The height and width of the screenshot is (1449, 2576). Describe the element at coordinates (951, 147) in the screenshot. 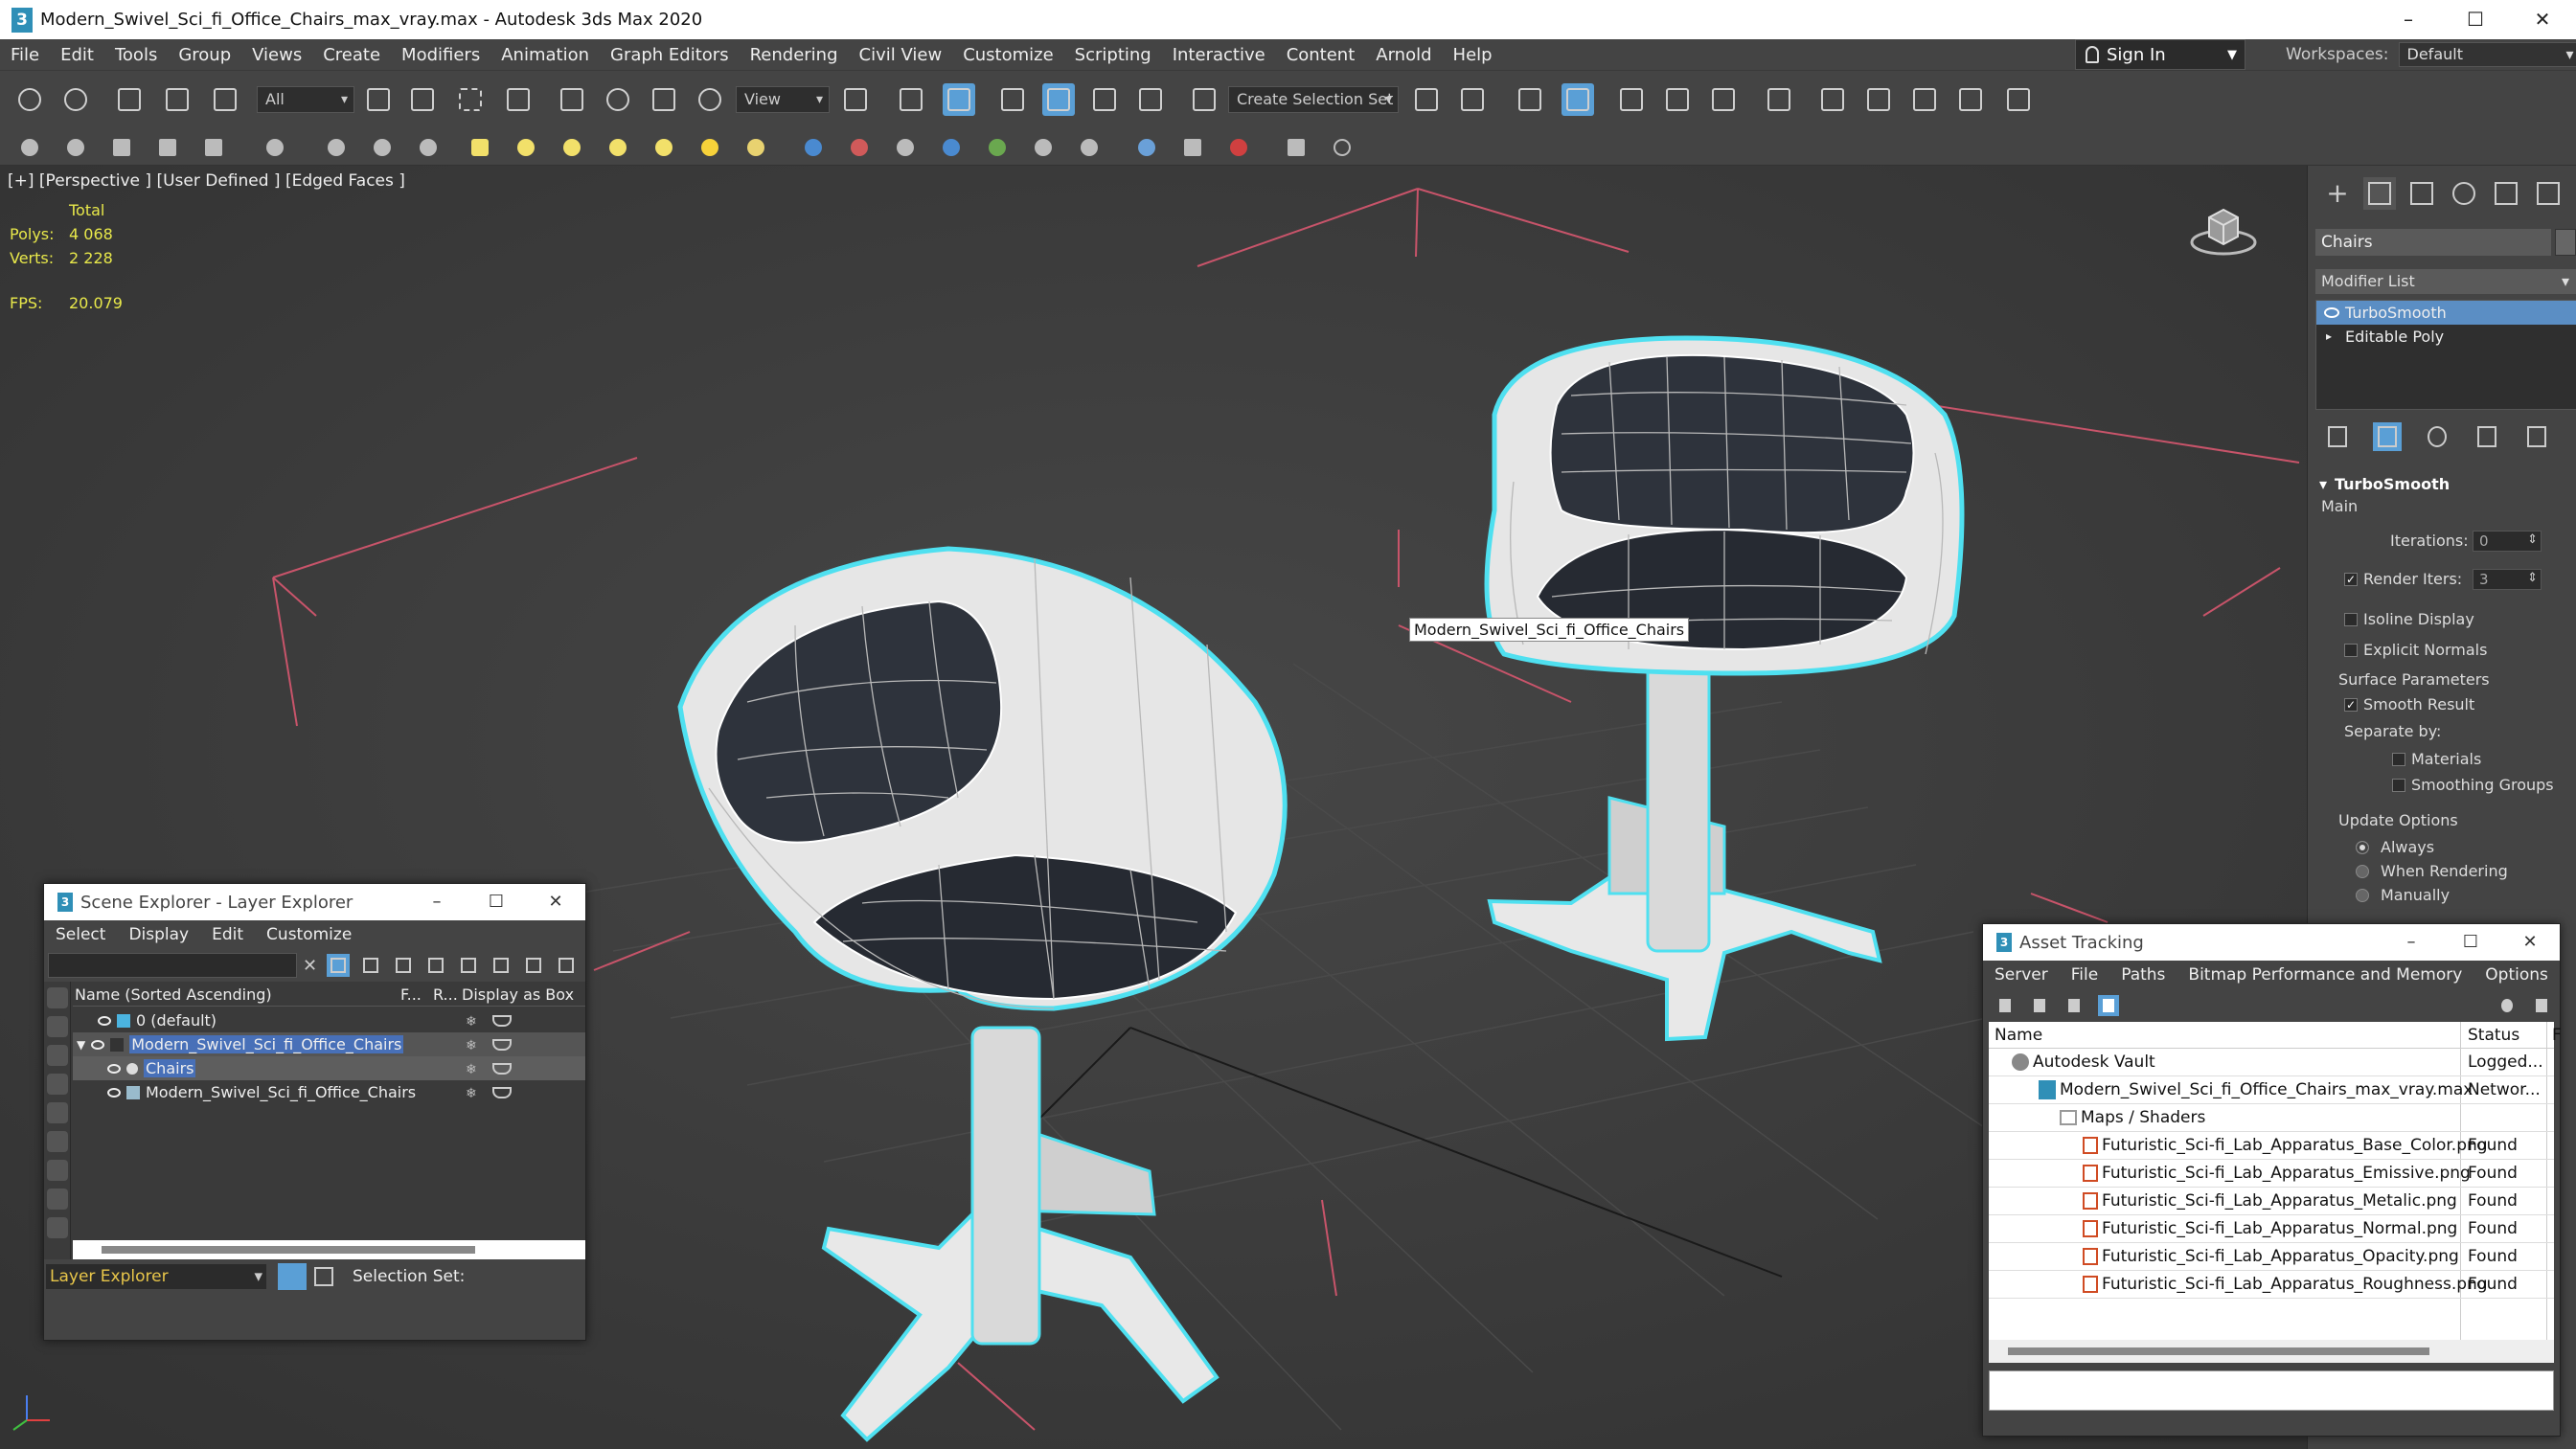

I see `infinite-plane-icon` at that location.